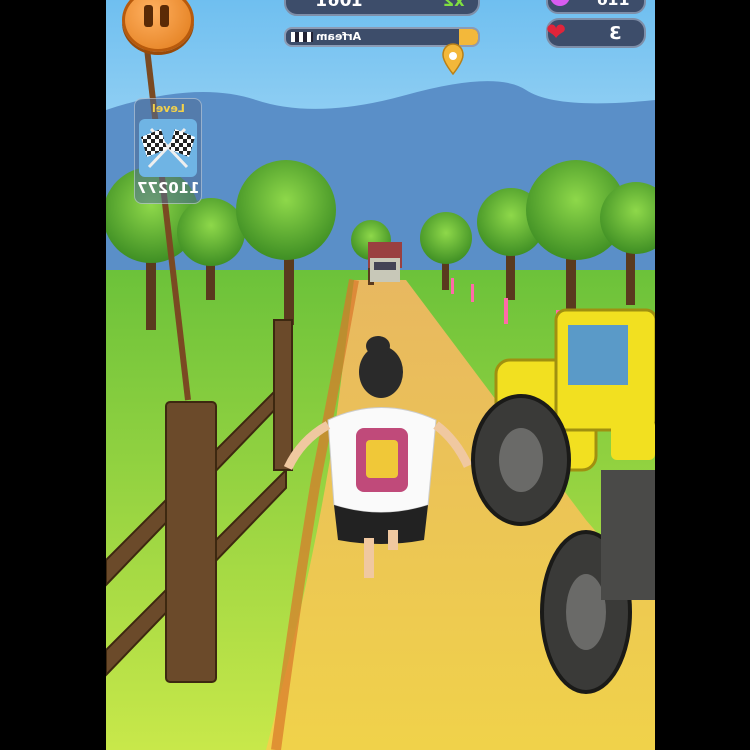  Describe the element at coordinates (596, 7) in the screenshot. I see `gem-counter: 116` at that location.